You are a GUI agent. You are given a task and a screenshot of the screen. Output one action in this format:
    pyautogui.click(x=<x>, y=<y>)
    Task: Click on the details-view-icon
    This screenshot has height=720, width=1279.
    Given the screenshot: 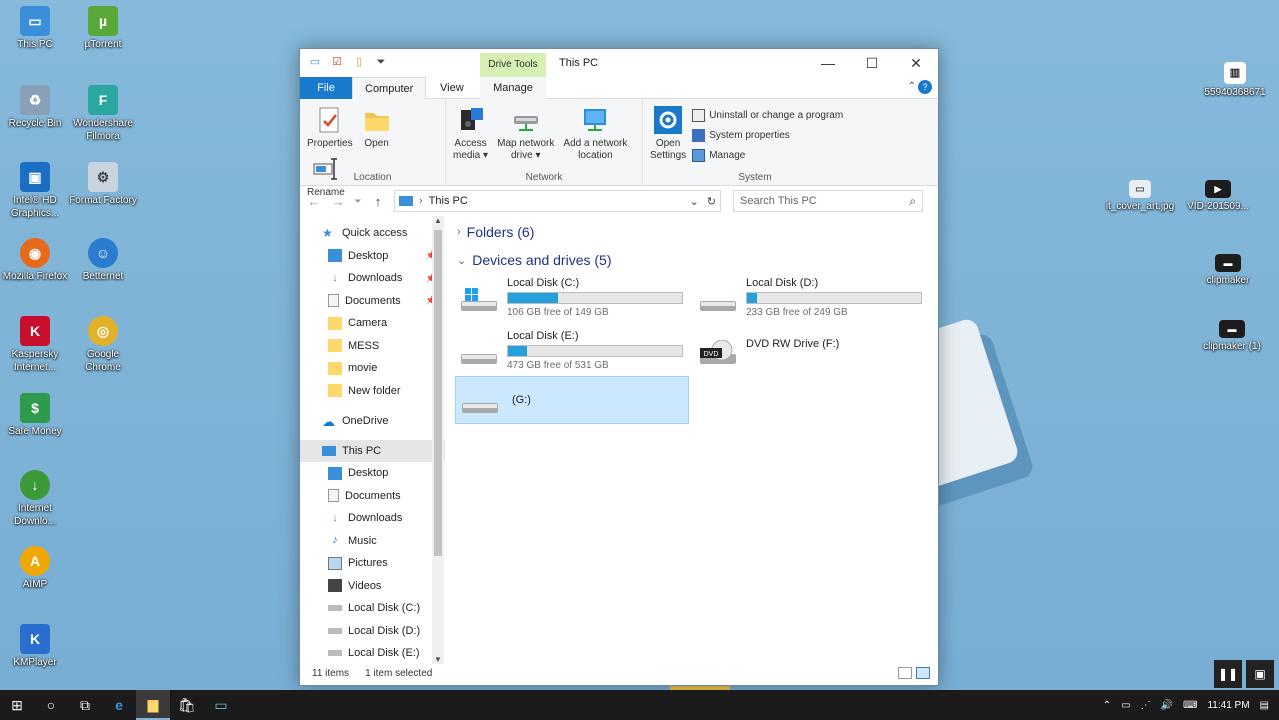 What is the action you would take?
    pyautogui.click(x=905, y=673)
    